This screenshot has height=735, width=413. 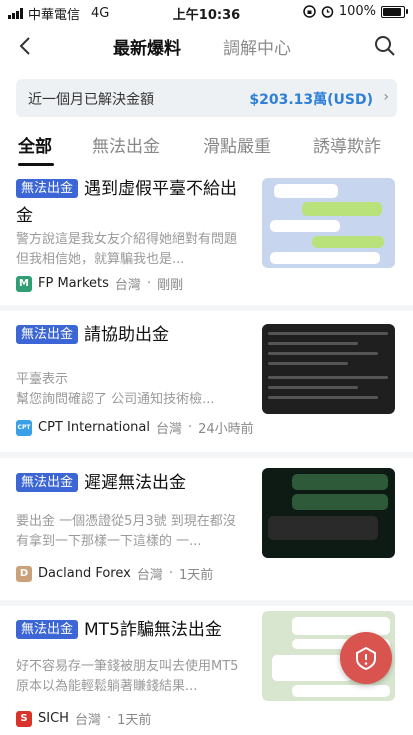 What do you see at coordinates (83, 718) in the screenshot?
I see `post-broker: S SICH 台灣 · 1天前` at bounding box center [83, 718].